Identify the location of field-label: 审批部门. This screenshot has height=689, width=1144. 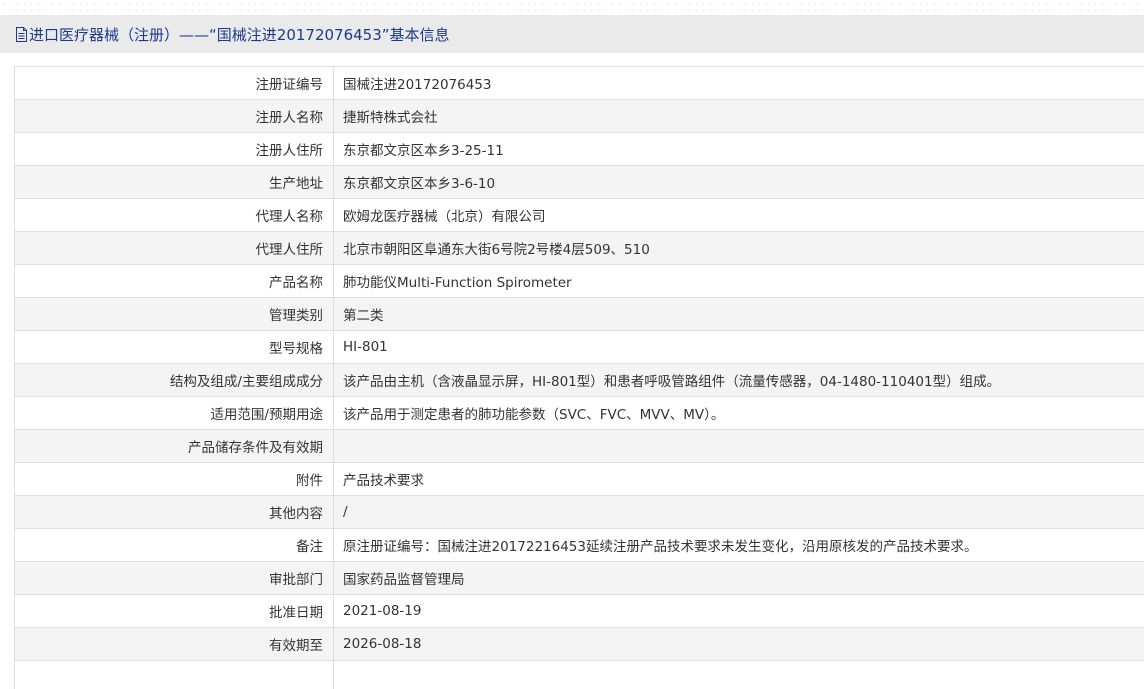
(174, 578).